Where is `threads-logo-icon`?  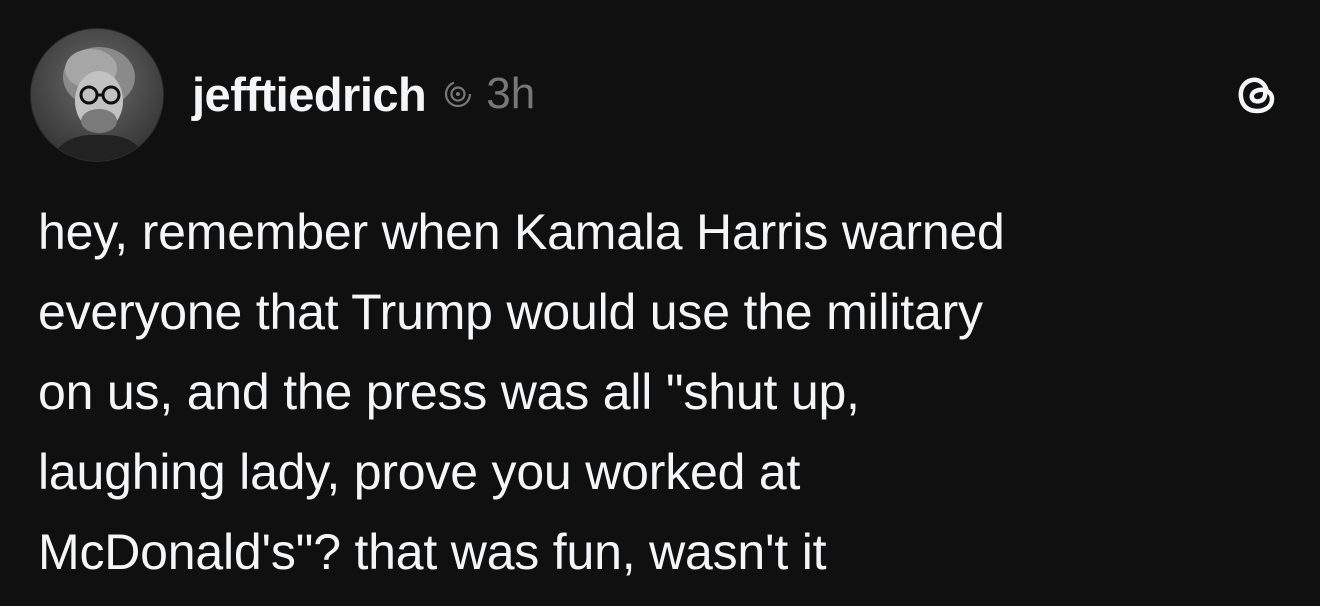 threads-logo-icon is located at coordinates (1257, 95).